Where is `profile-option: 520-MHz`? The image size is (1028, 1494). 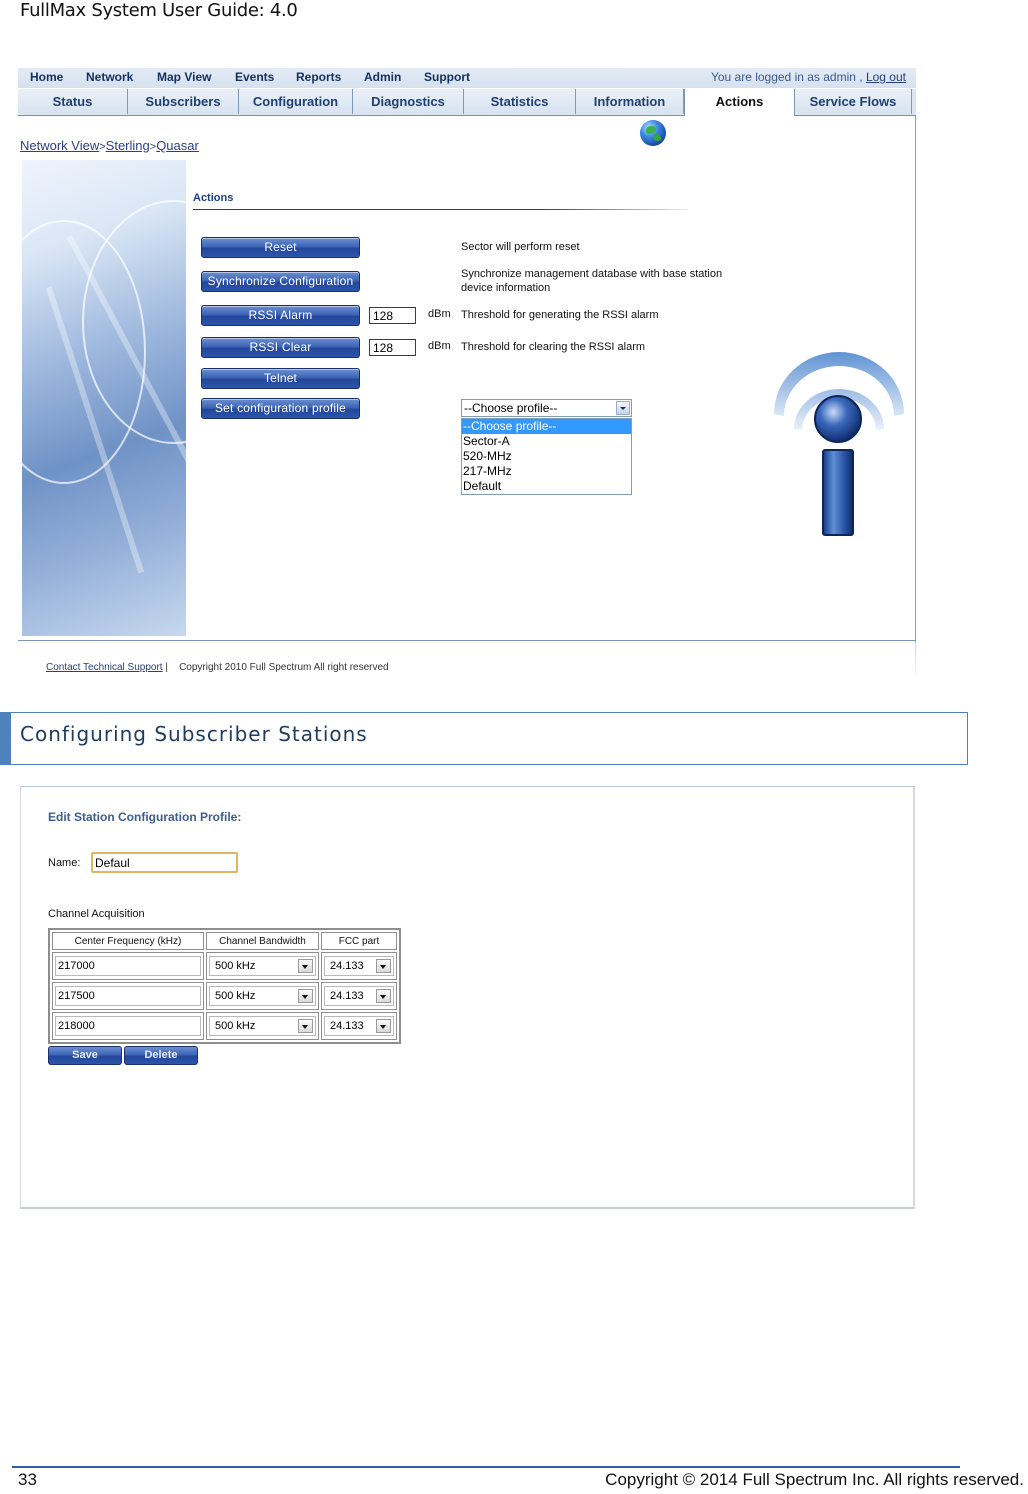
profile-option: 520-MHz is located at coordinates (546, 456).